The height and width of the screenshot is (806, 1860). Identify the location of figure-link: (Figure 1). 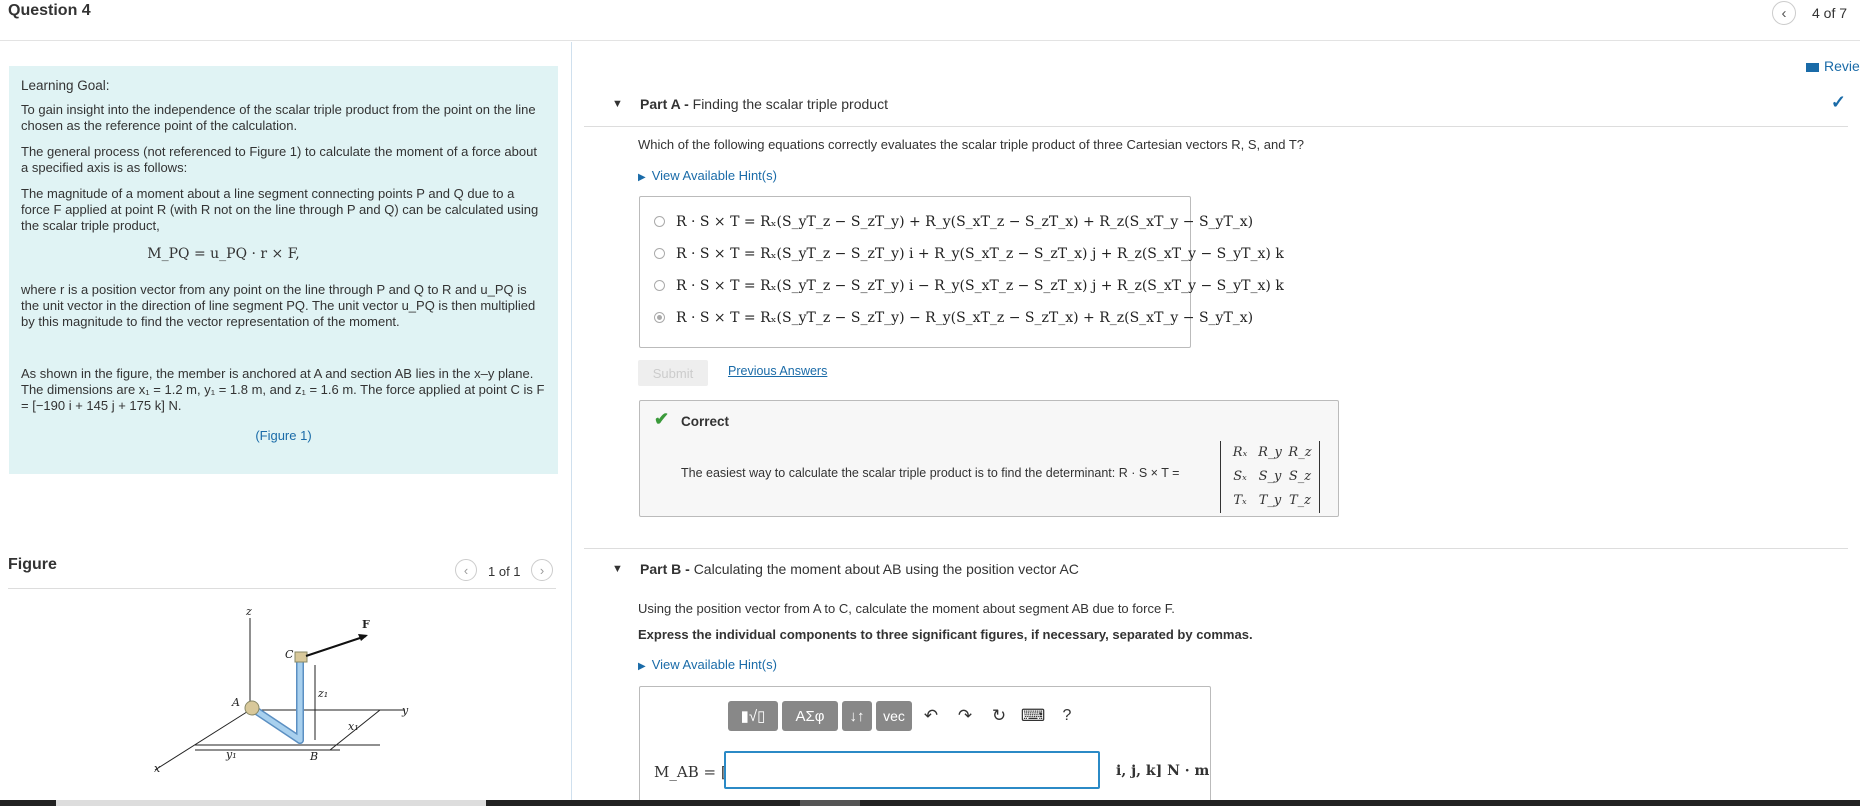
(283, 436).